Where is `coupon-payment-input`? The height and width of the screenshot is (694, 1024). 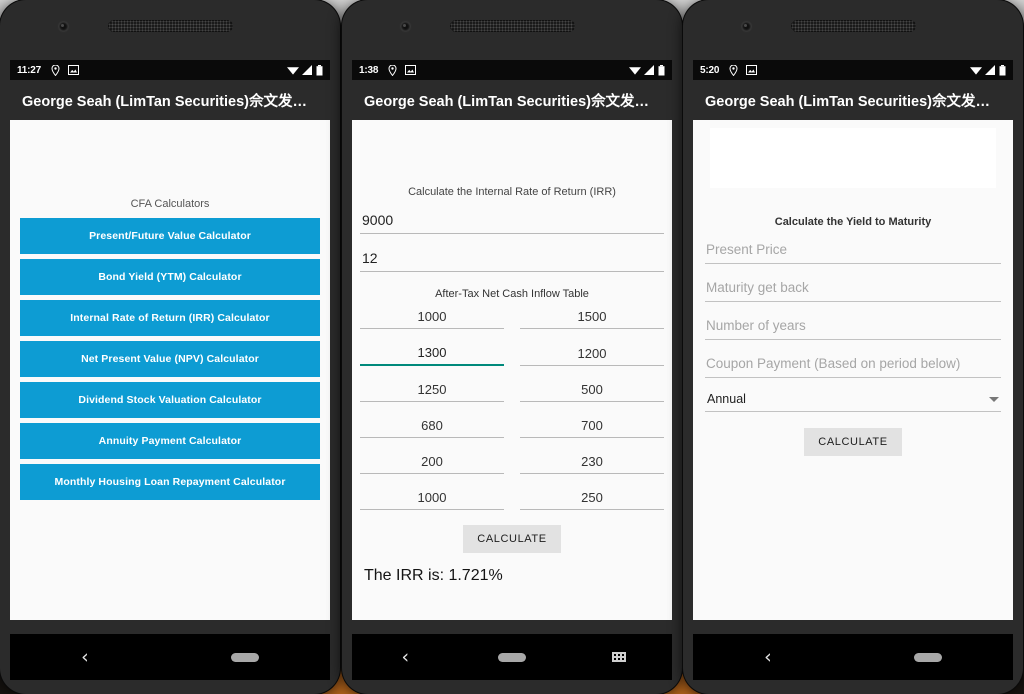 coupon-payment-input is located at coordinates (853, 365).